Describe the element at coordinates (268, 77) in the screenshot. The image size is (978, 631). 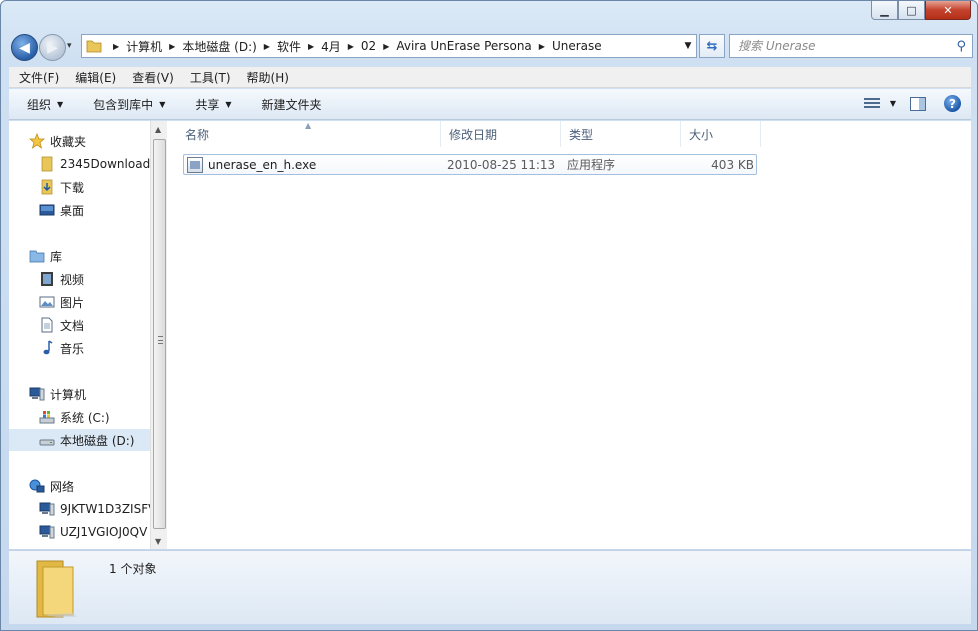
I see `menu-help: 帮助(H)` at that location.